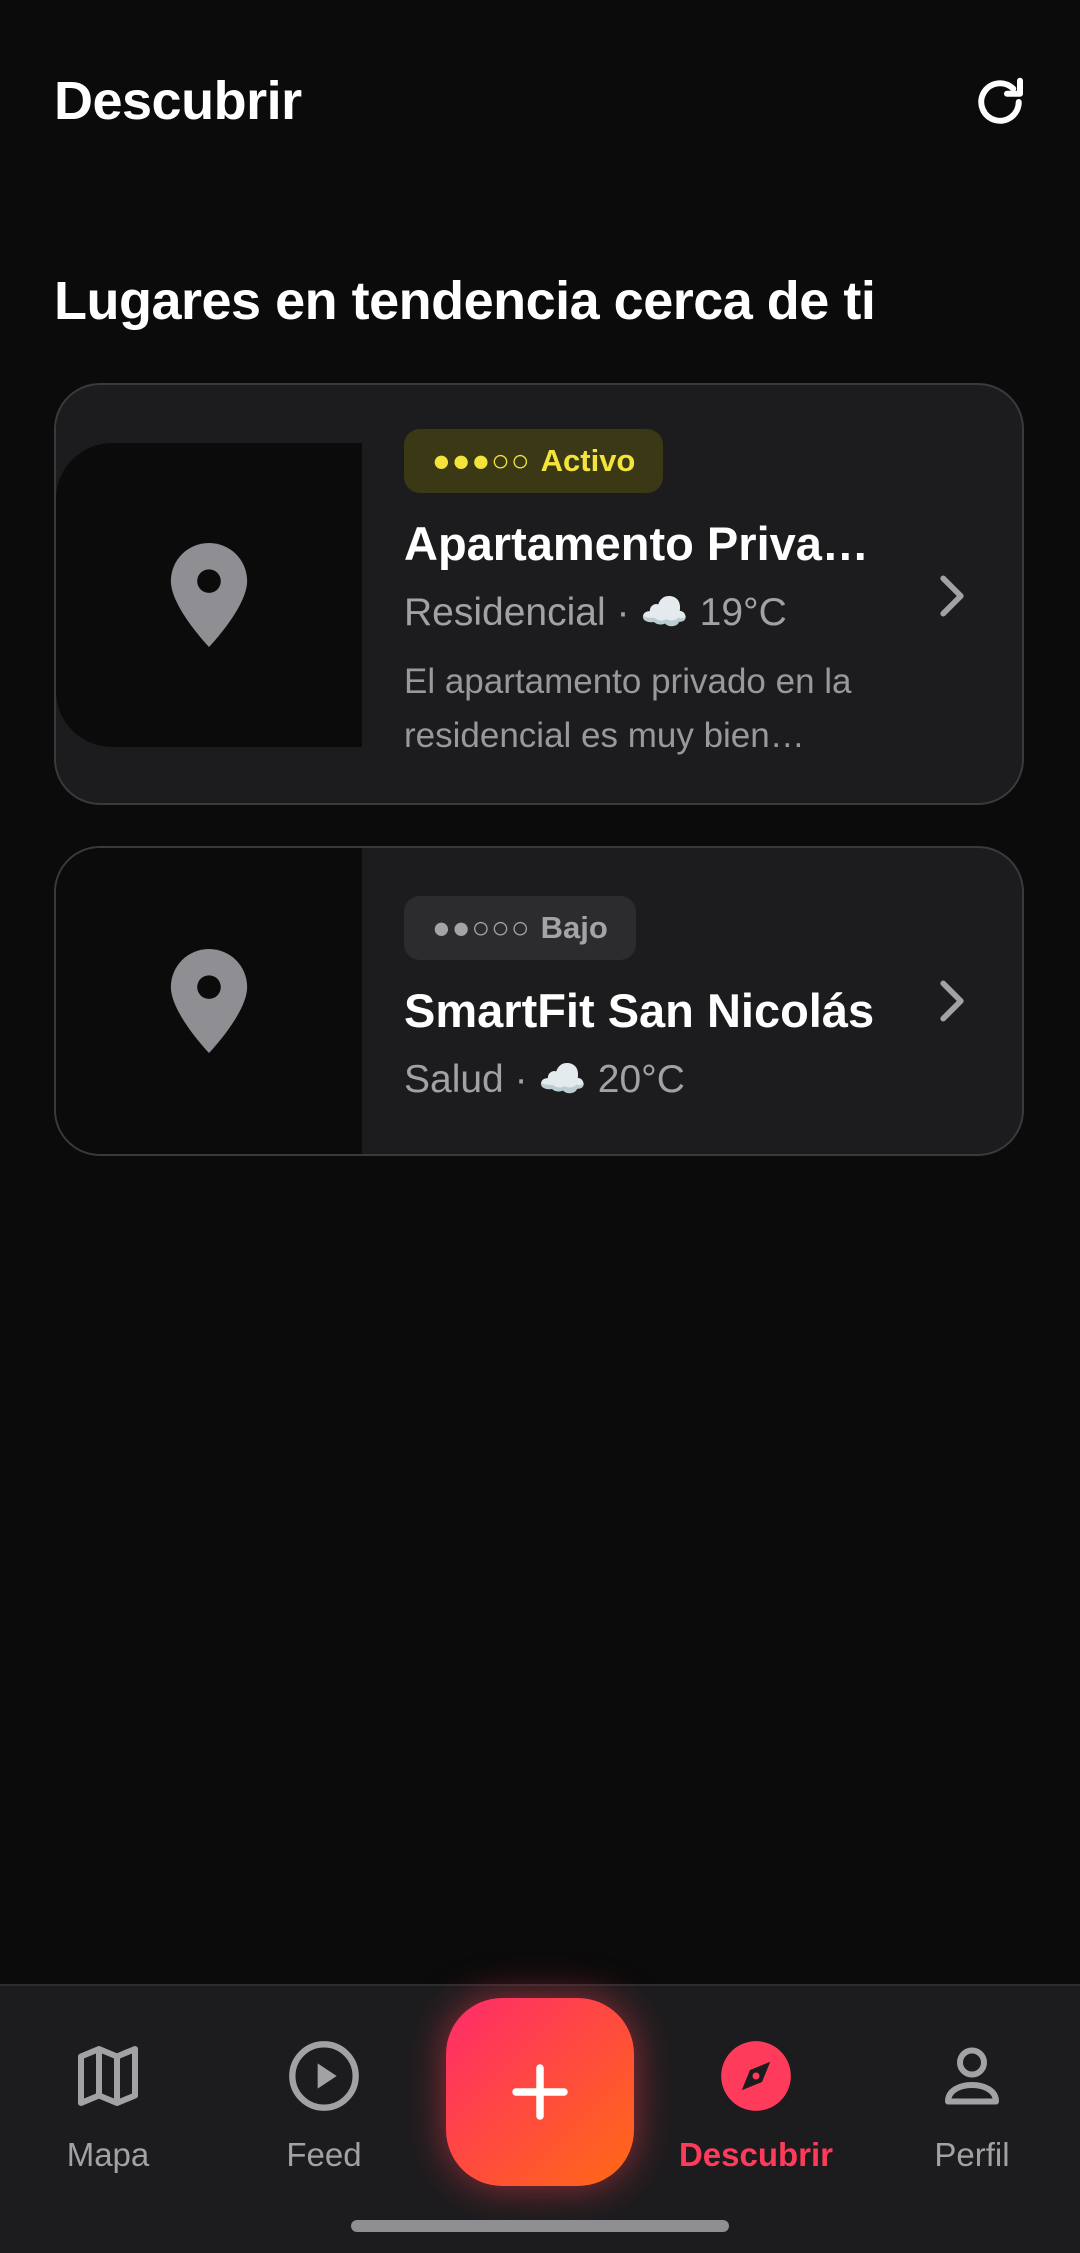 The width and height of the screenshot is (1080, 2253). What do you see at coordinates (972, 2154) in the screenshot?
I see `nav-label: Perfil` at bounding box center [972, 2154].